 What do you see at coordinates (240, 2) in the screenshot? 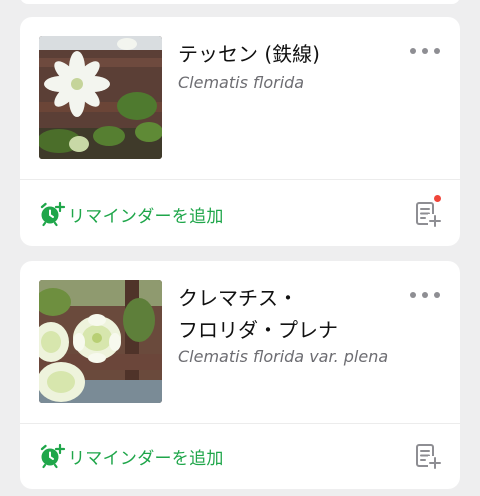
I see `previous-card-edge` at bounding box center [240, 2].